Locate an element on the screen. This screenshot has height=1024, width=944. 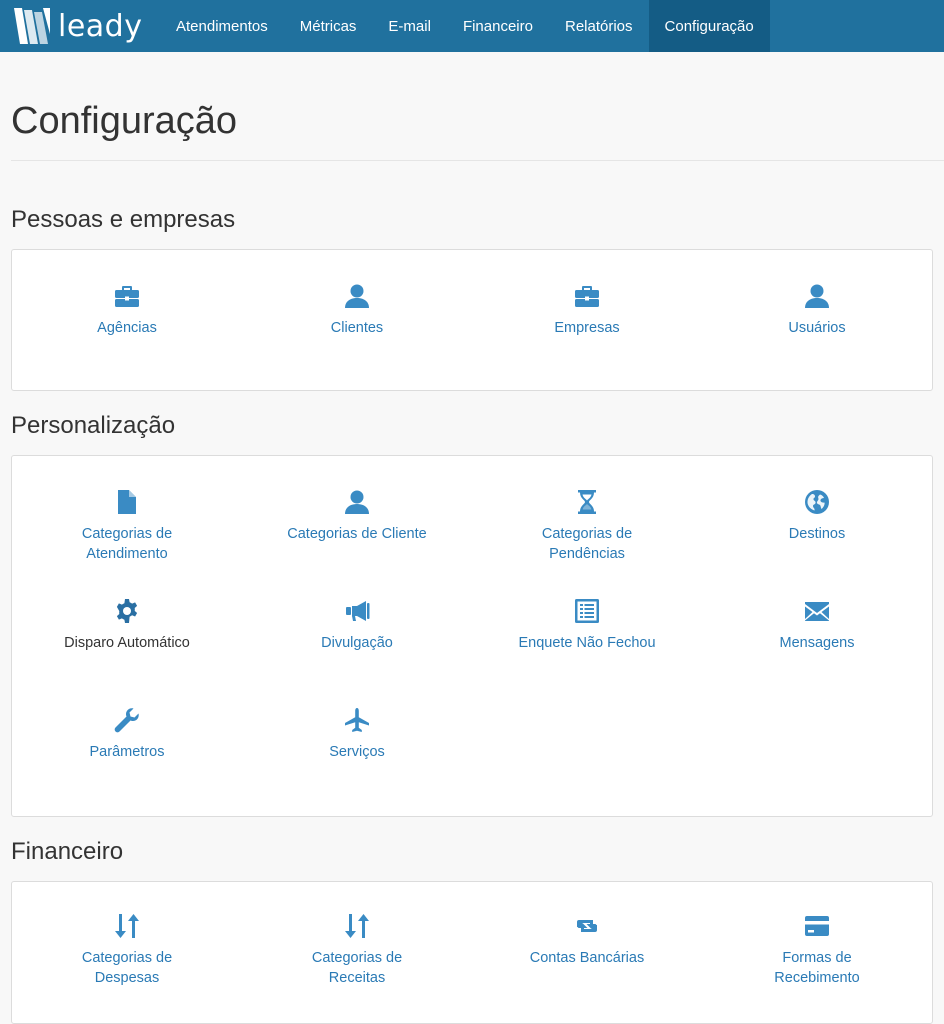
config-link-label: Disparo Automático is located at coordinates (127, 643).